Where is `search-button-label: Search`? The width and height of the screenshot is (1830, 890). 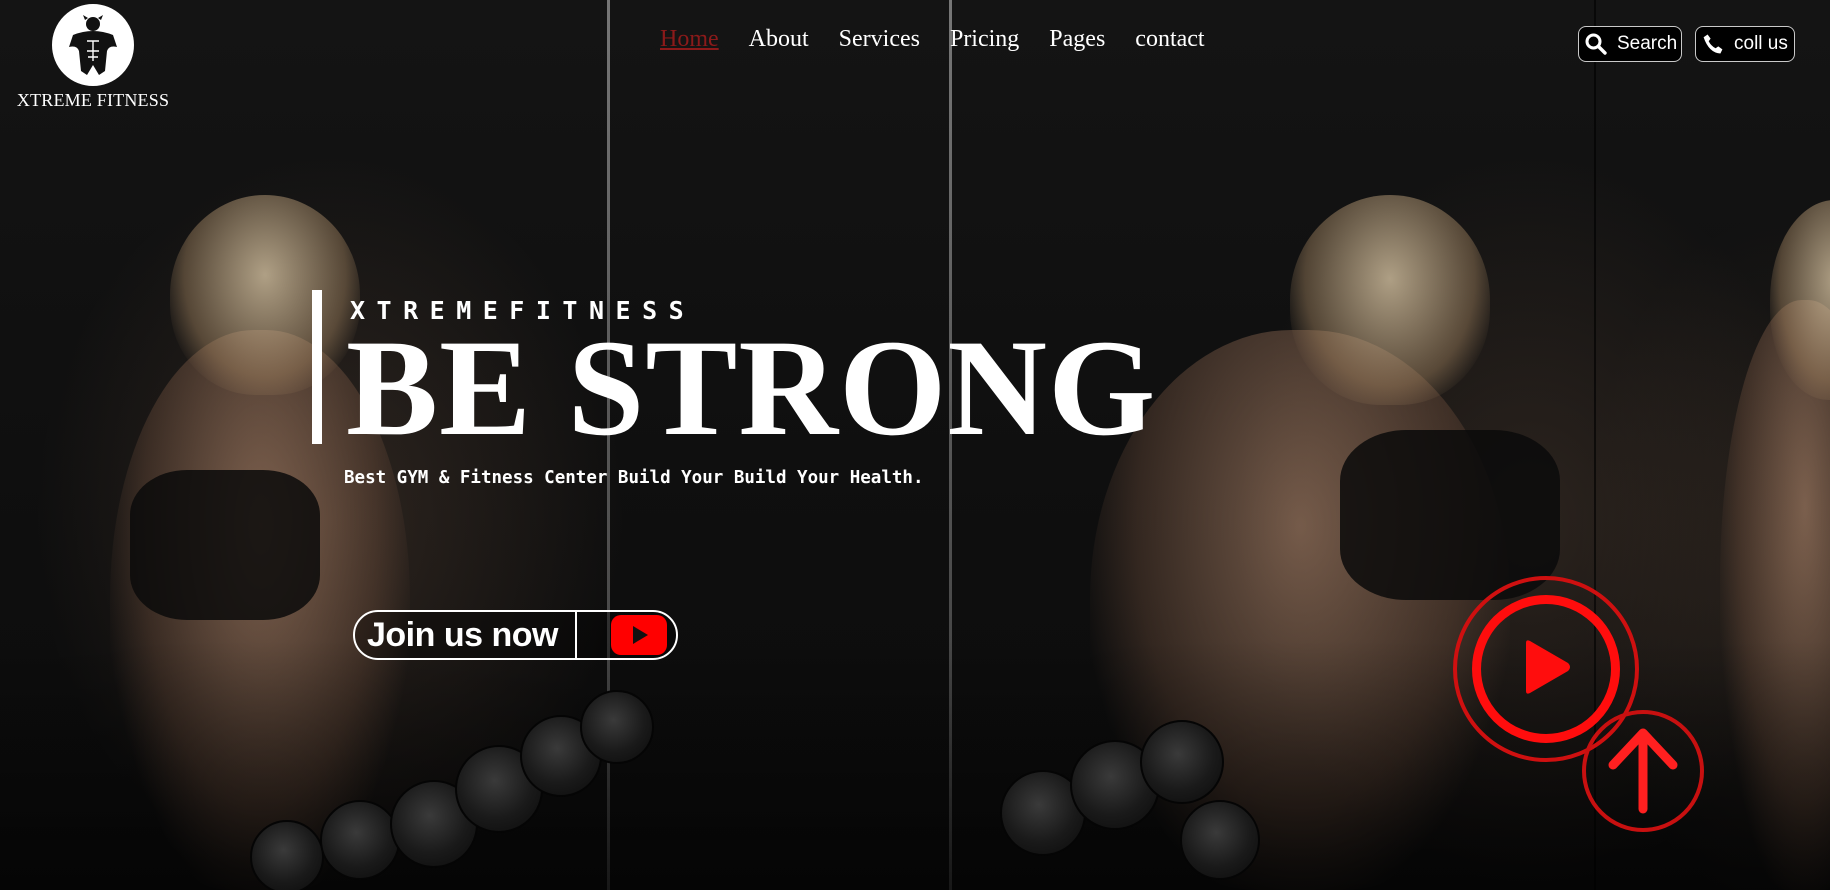
search-button-label: Search is located at coordinates (1647, 43).